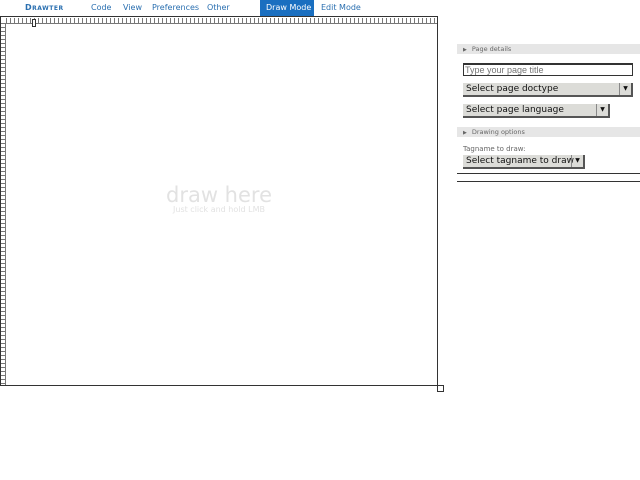 The image size is (640, 480). Describe the element at coordinates (440, 388) in the screenshot. I see `canvas-resize-handle` at that location.